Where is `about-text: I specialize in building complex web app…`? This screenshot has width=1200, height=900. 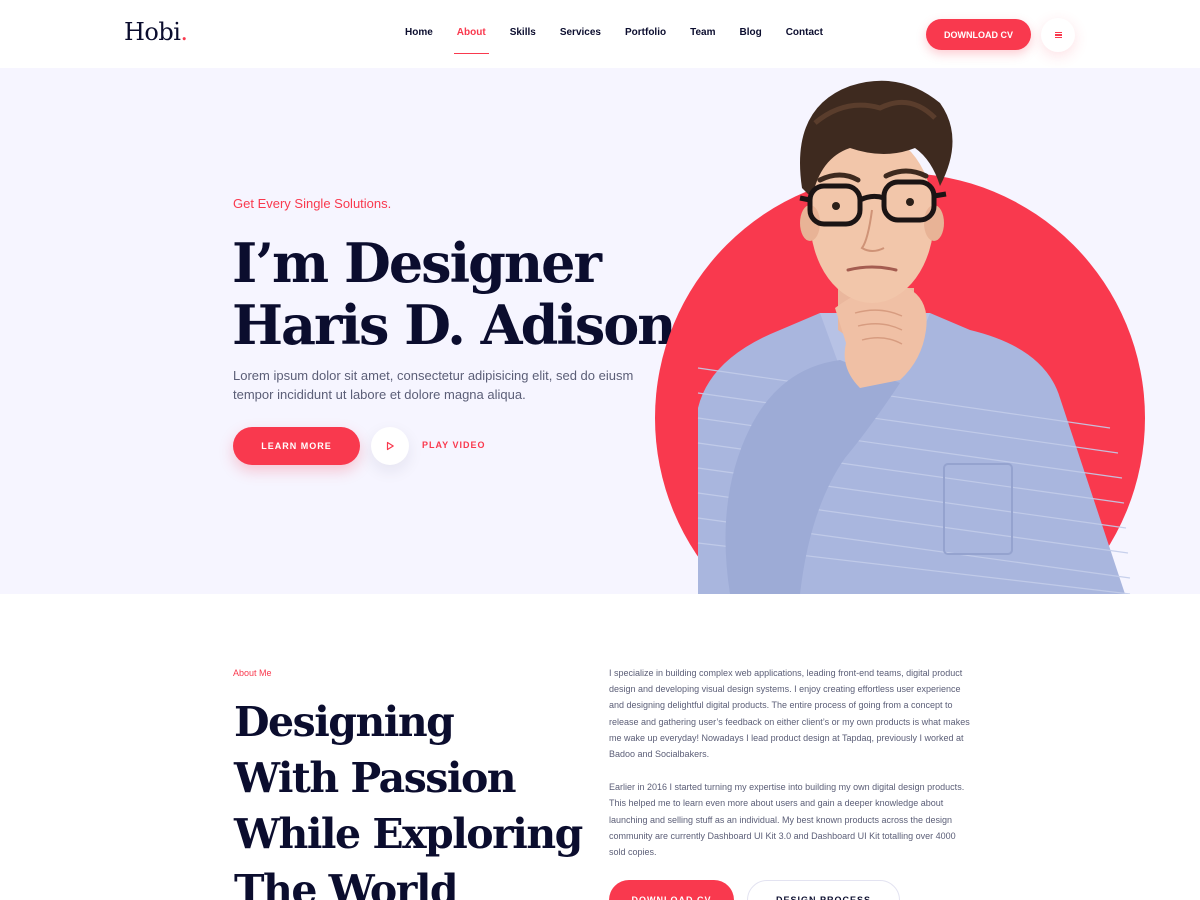
about-text: I specialize in building complex web app… is located at coordinates (790, 762).